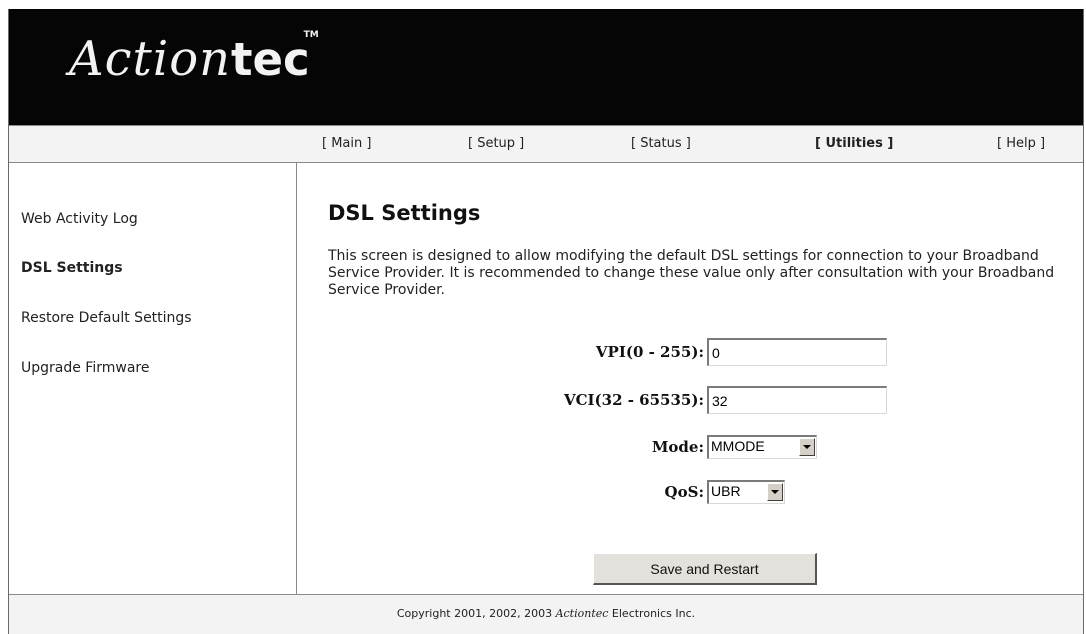 The image size is (1086, 634). What do you see at coordinates (270, 59) in the screenshot?
I see `logo-bold-text: tec` at bounding box center [270, 59].